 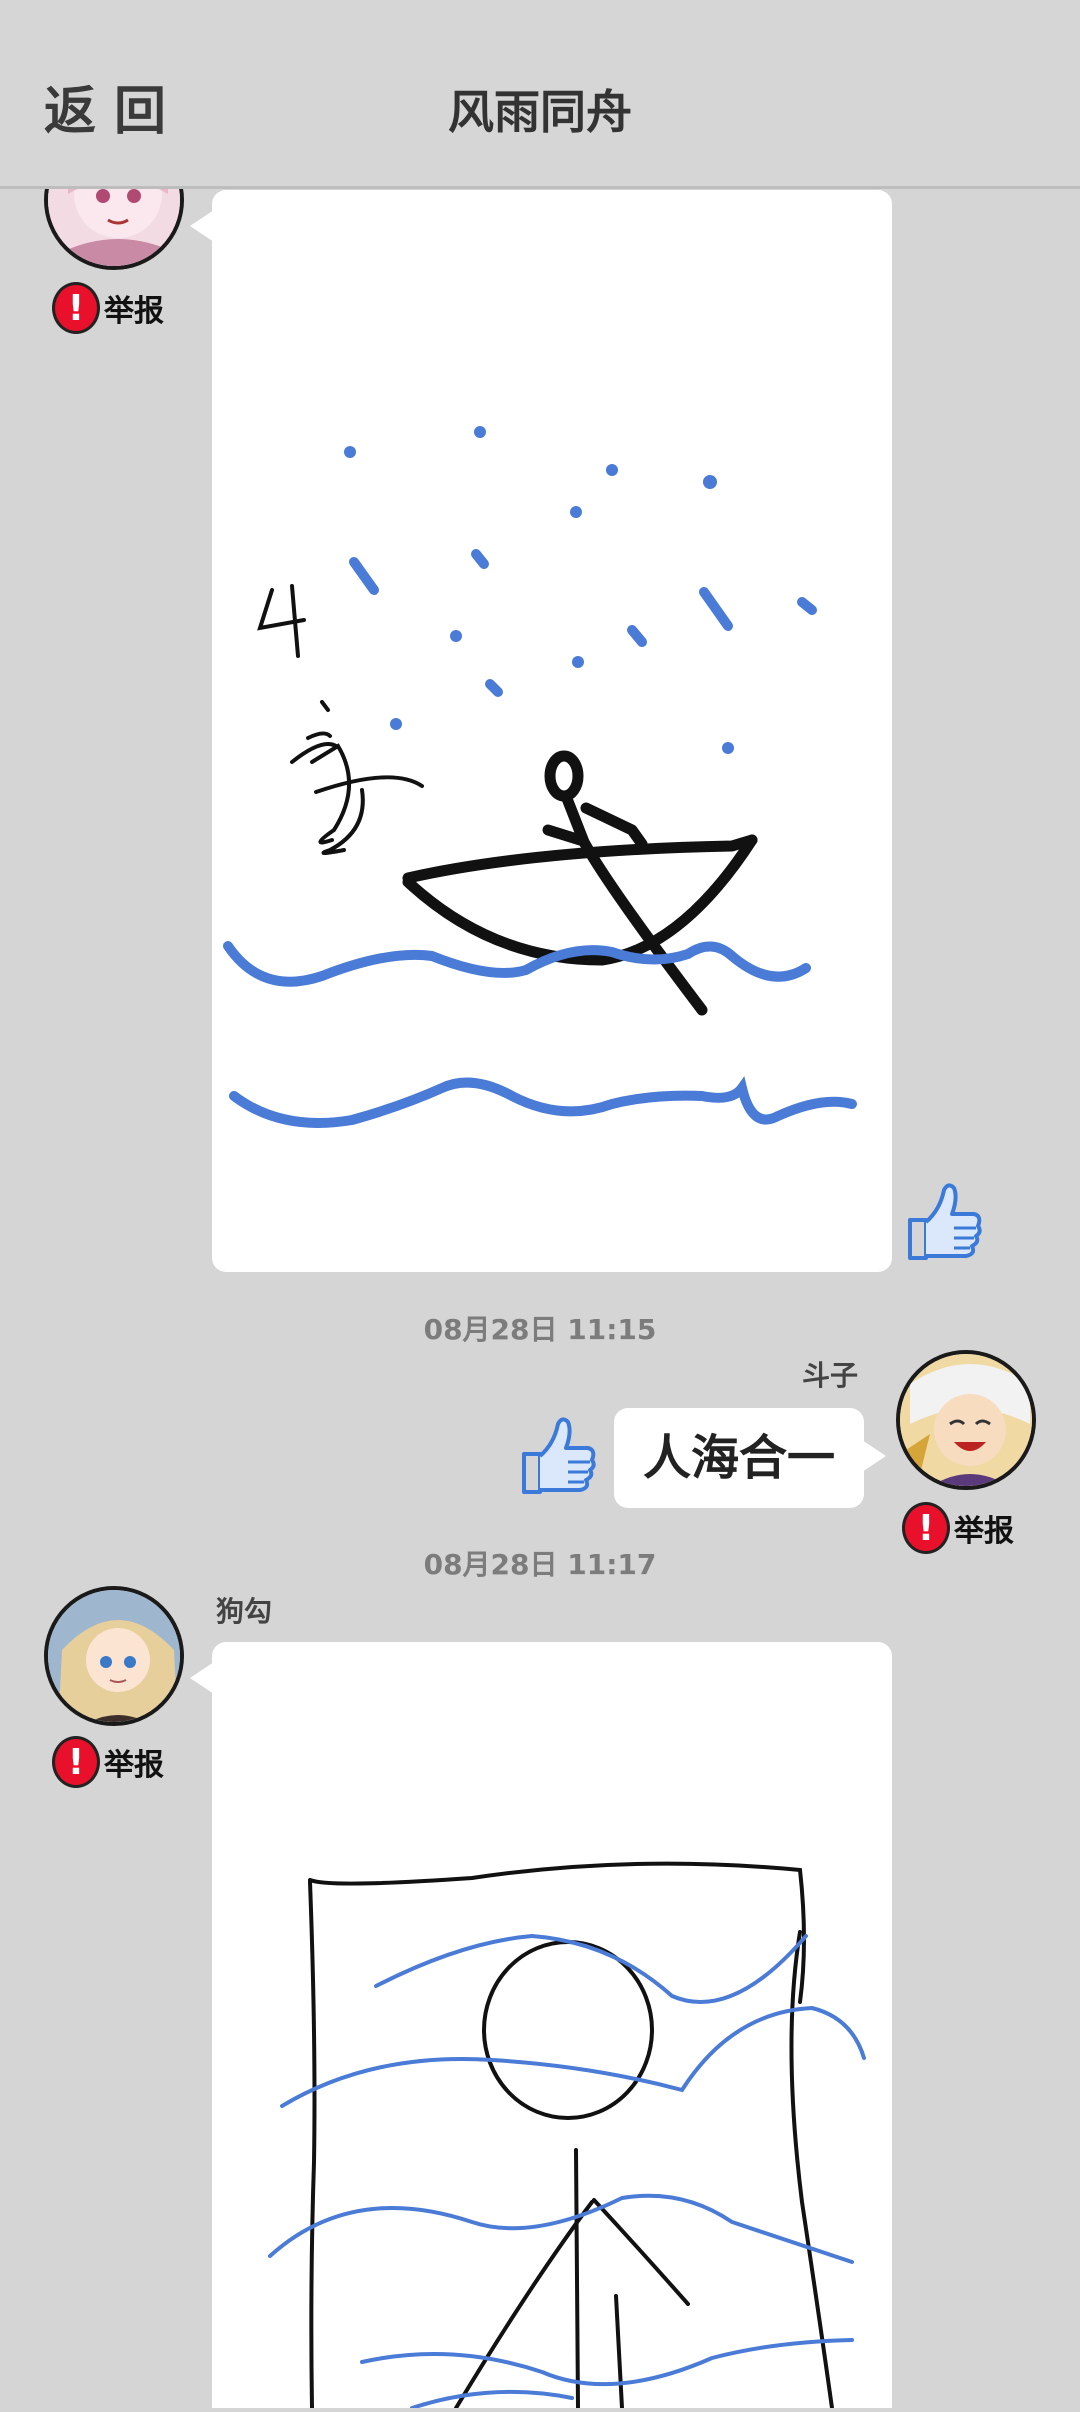 What do you see at coordinates (580, 883) in the screenshot?
I see `boat-figure` at bounding box center [580, 883].